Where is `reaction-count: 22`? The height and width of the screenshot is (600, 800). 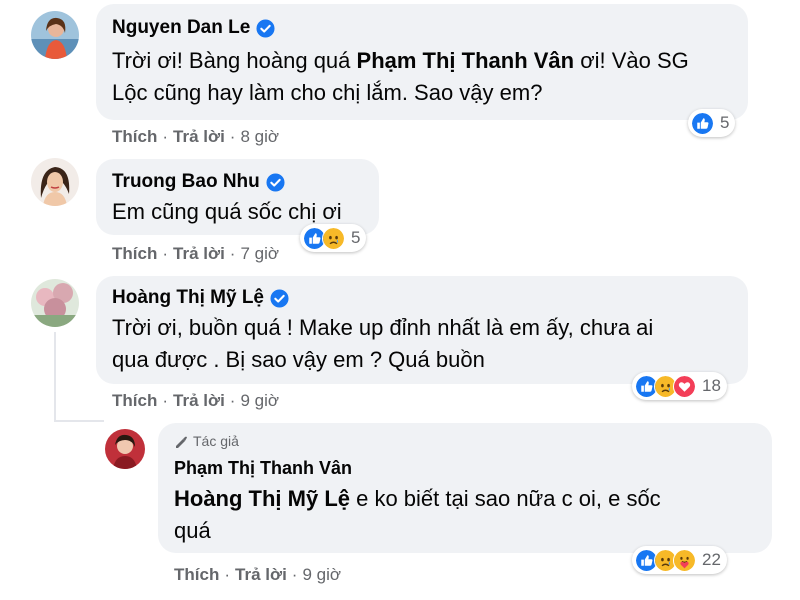 reaction-count: 22 is located at coordinates (711, 559).